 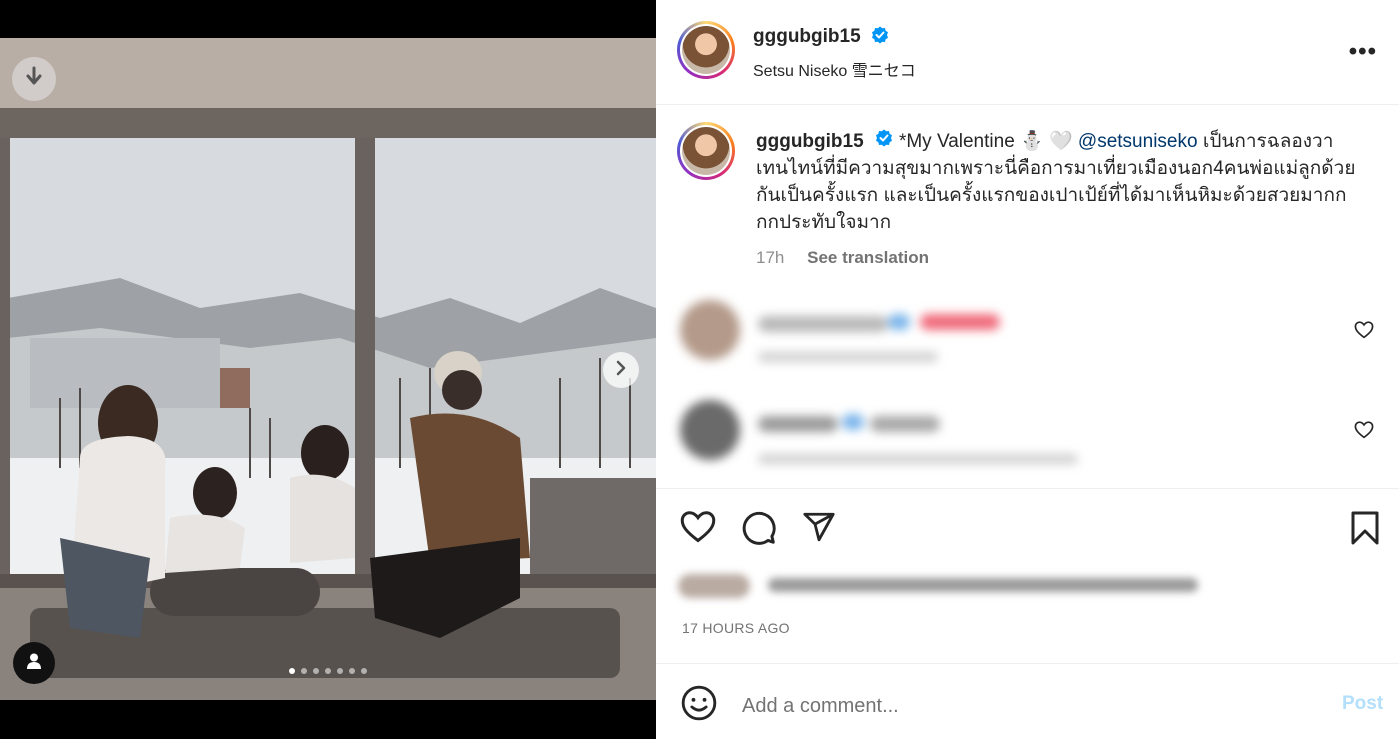 I want to click on liked-by-row, so click(x=958, y=585).